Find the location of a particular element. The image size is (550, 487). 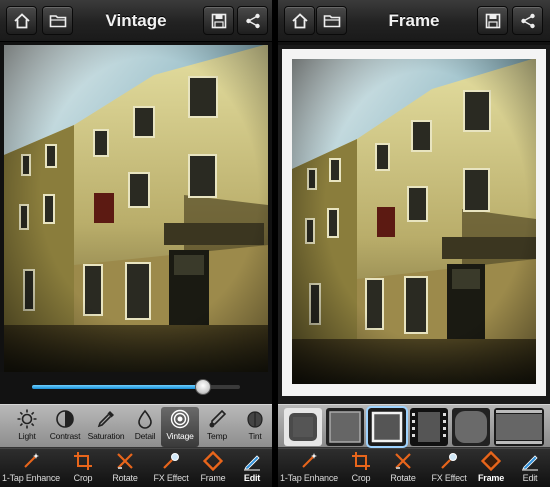

tool-saturation: Saturation is located at coordinates (106, 427).